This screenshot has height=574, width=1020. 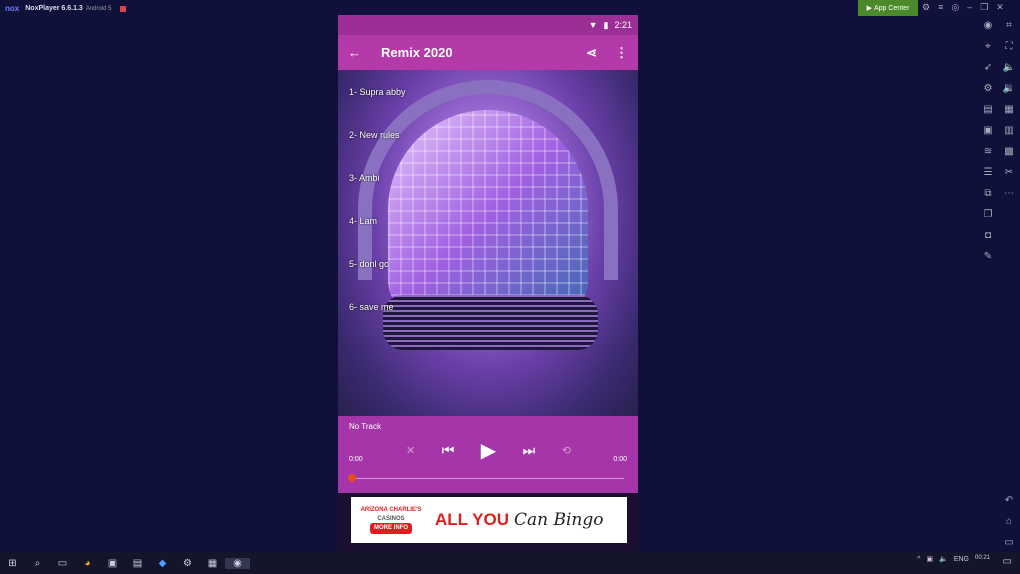 What do you see at coordinates (988, 111) in the screenshot?
I see `apk-icon: ▤` at bounding box center [988, 111].